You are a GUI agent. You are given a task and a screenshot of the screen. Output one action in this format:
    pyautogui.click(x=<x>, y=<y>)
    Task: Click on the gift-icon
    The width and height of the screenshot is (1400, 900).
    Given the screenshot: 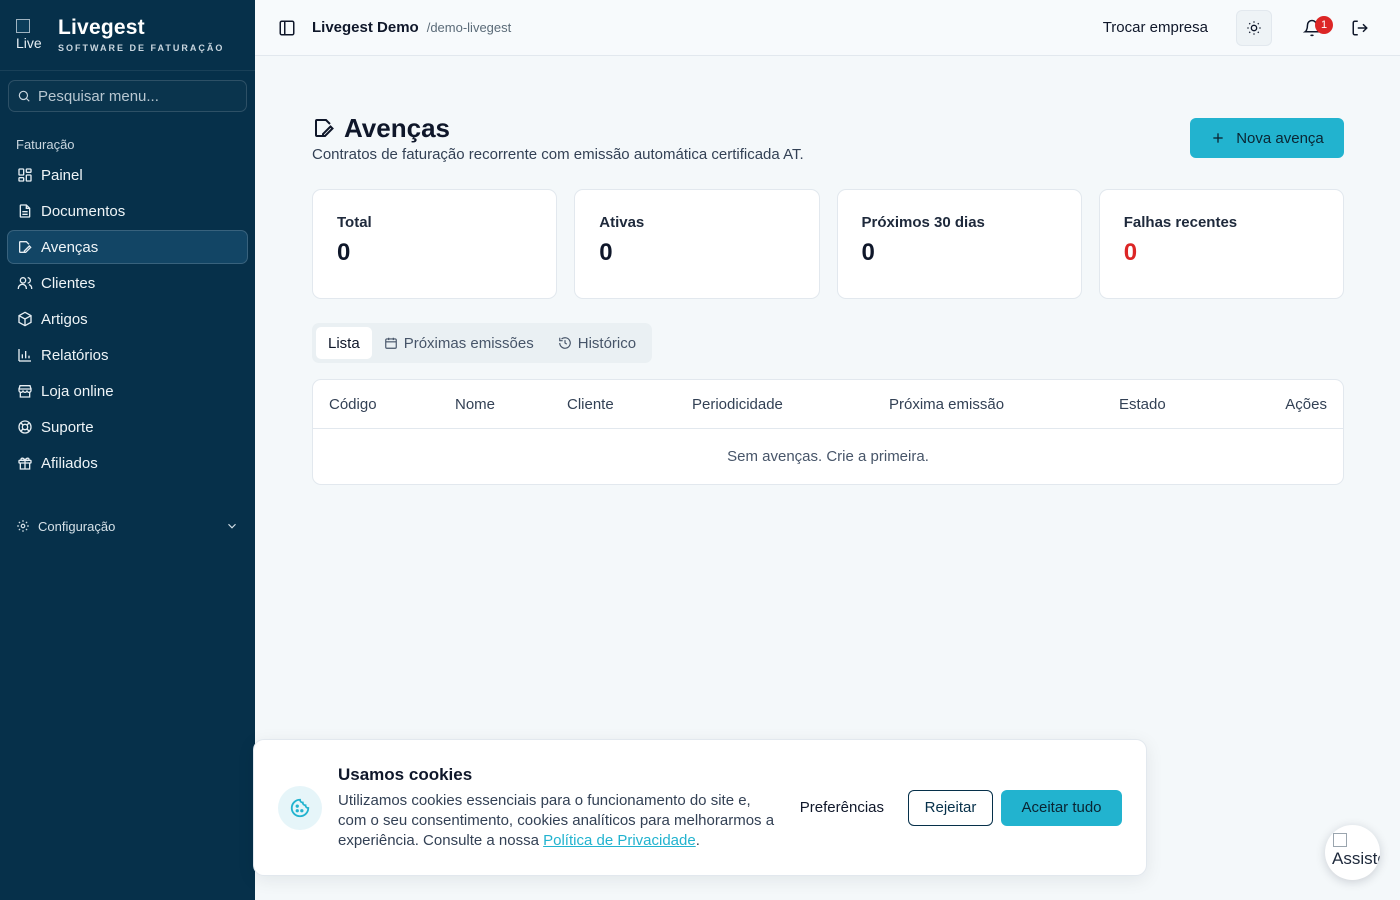 What is the action you would take?
    pyautogui.click(x=25, y=463)
    